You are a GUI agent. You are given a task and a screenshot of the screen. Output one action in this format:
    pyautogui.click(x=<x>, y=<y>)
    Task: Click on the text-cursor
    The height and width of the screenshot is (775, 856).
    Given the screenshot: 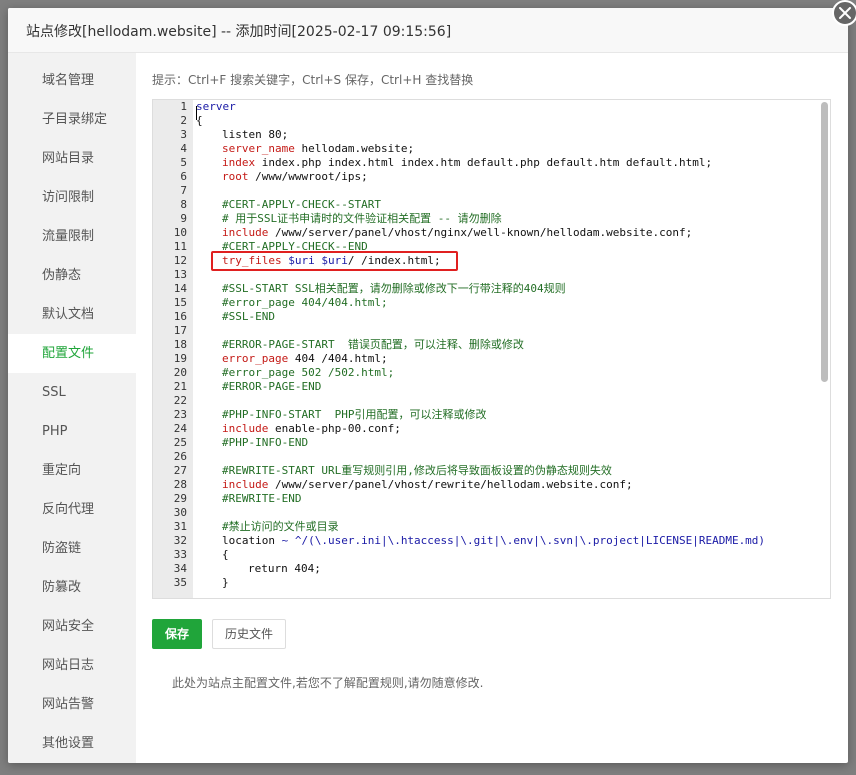 What is the action you would take?
    pyautogui.click(x=196, y=113)
    